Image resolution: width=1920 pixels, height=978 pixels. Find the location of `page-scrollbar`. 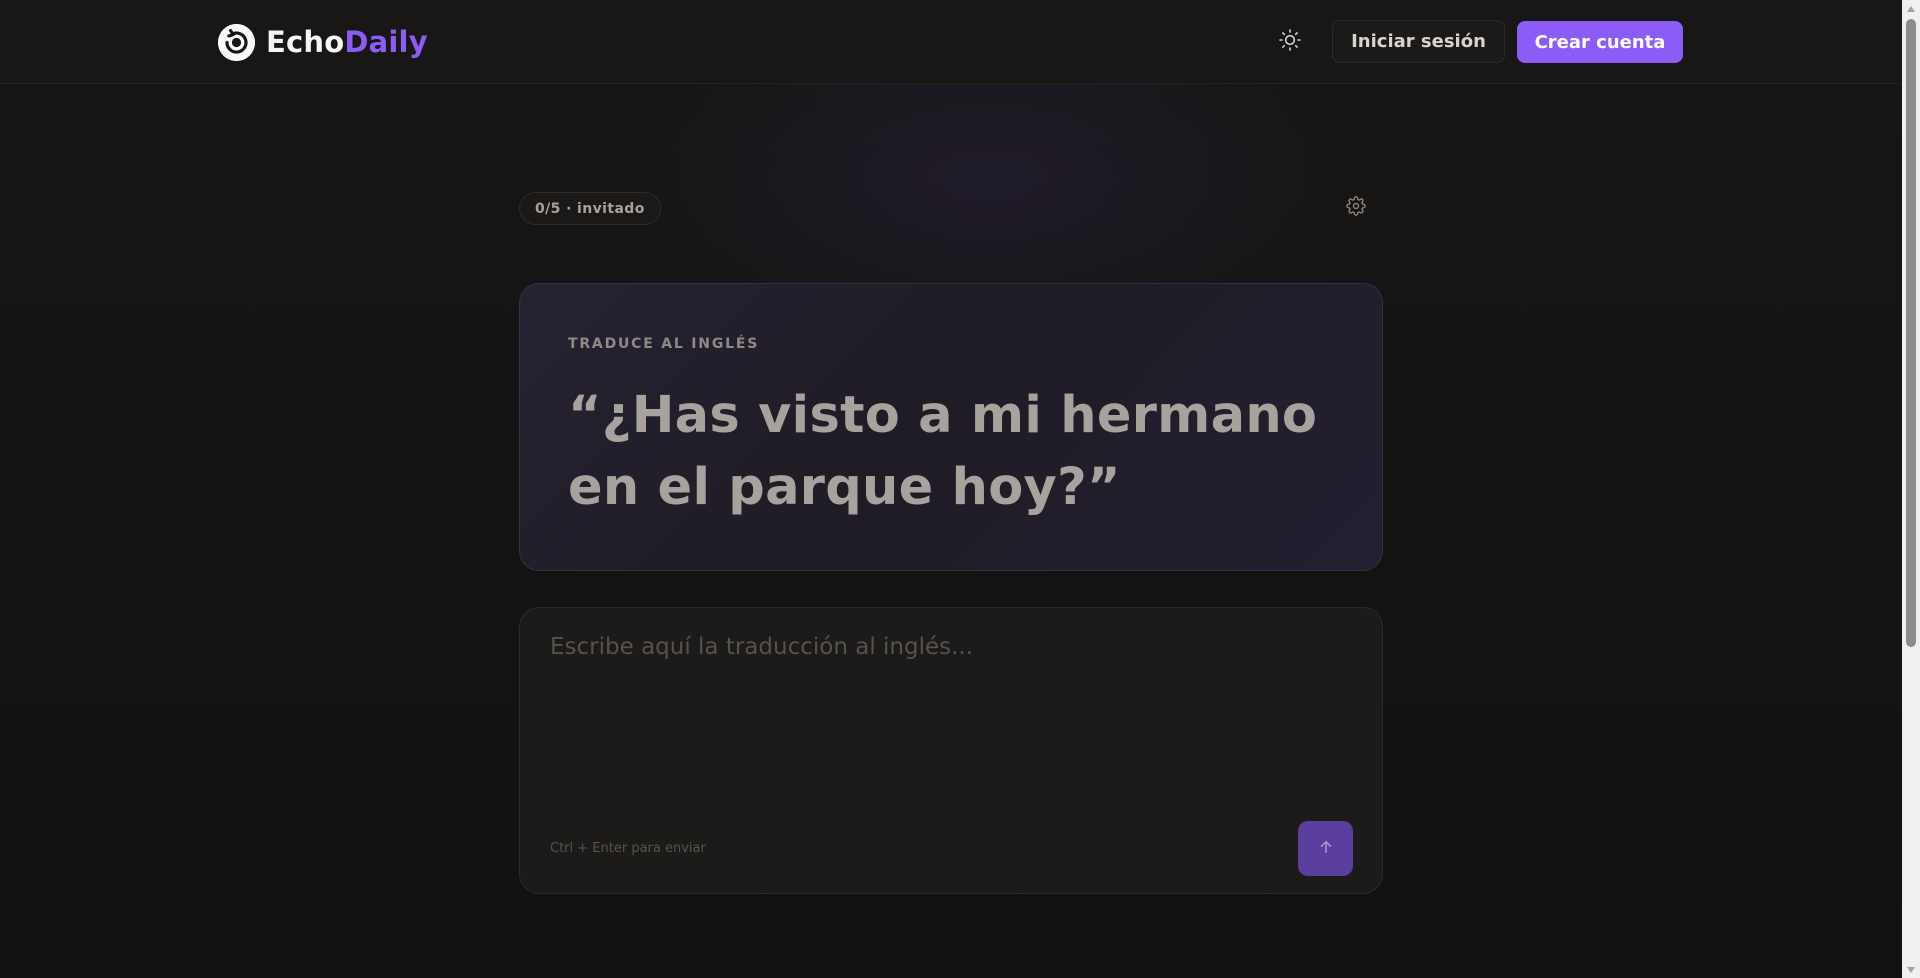

page-scrollbar is located at coordinates (1911, 489).